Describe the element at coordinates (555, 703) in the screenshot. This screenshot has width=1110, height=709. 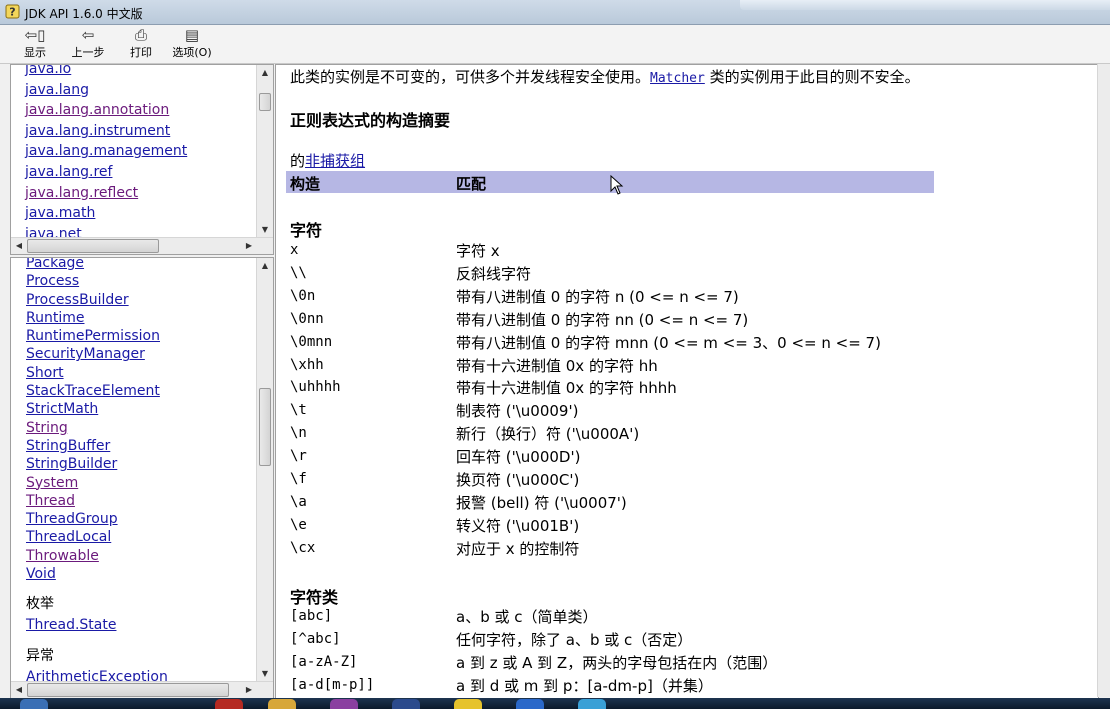
I see `taskbar` at that location.